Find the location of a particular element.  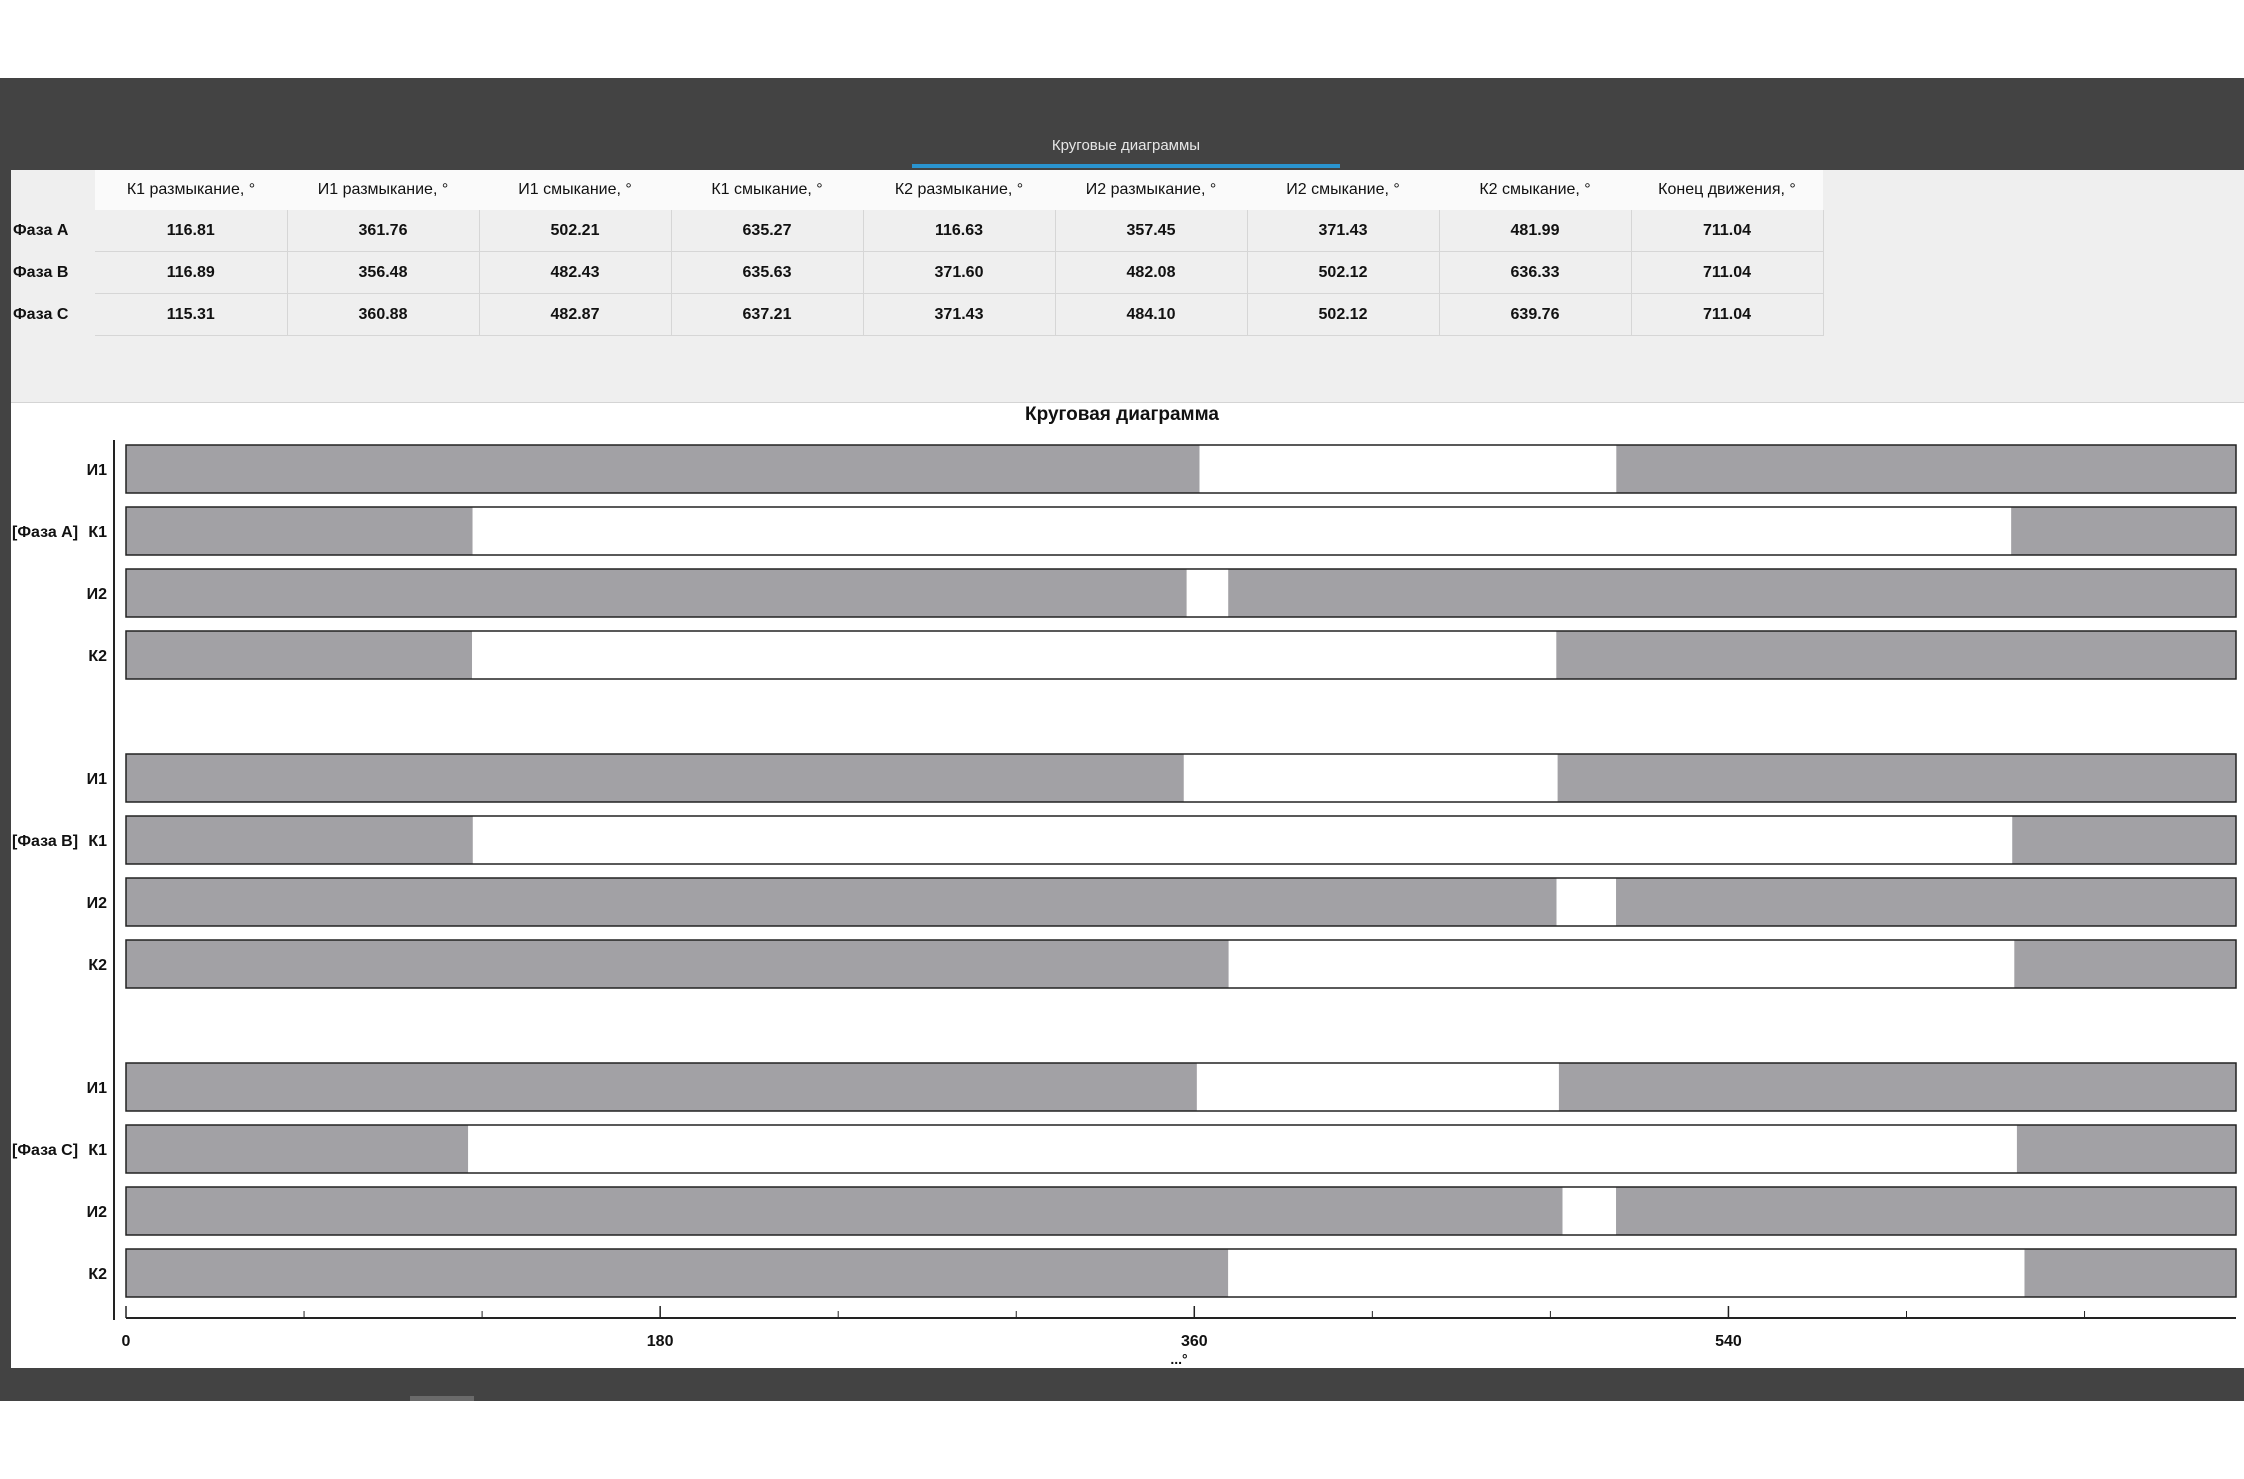

x-tick-label: 180 is located at coordinates (660, 1341).